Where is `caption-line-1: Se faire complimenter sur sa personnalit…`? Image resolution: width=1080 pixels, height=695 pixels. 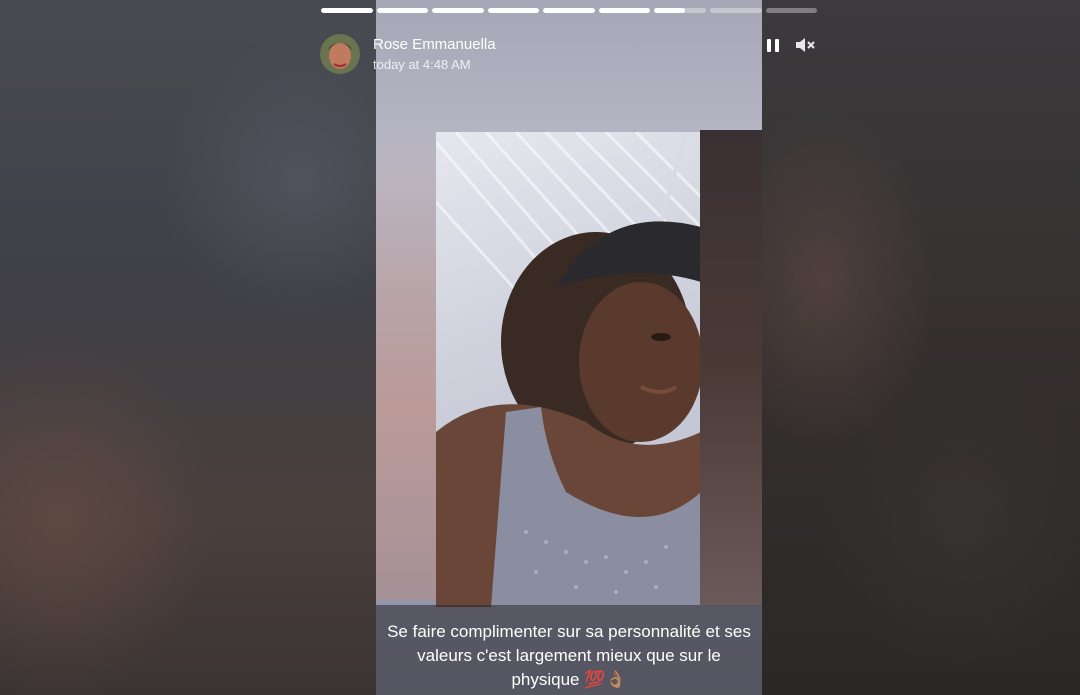
caption-line-1: Se faire complimenter sur sa personnalit… is located at coordinates (569, 631).